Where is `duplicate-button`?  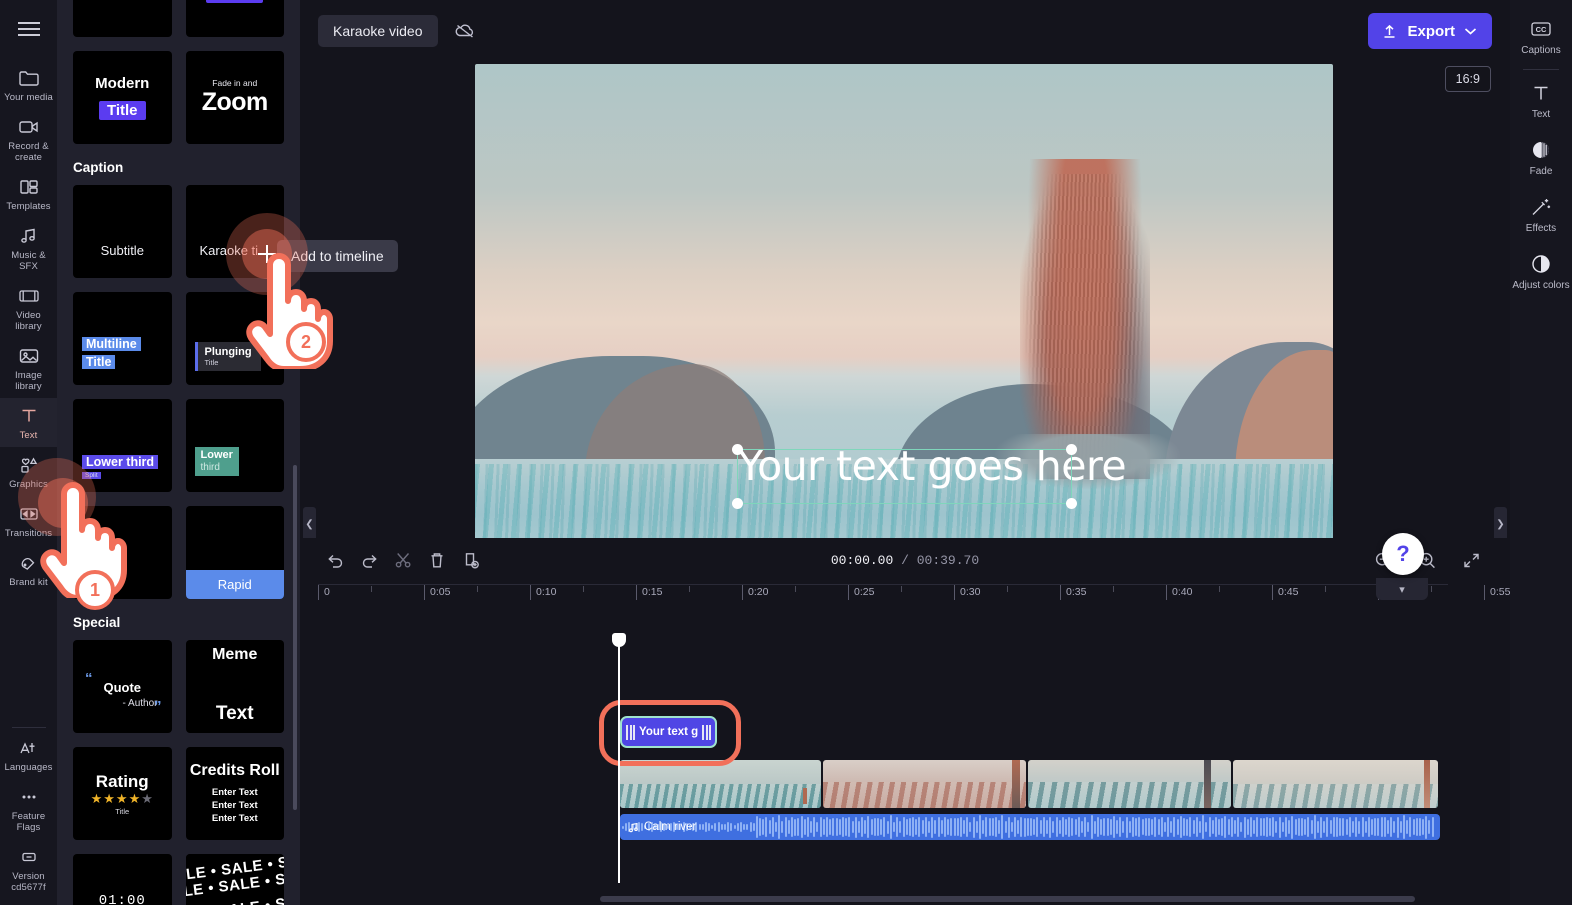 duplicate-button is located at coordinates (471, 560).